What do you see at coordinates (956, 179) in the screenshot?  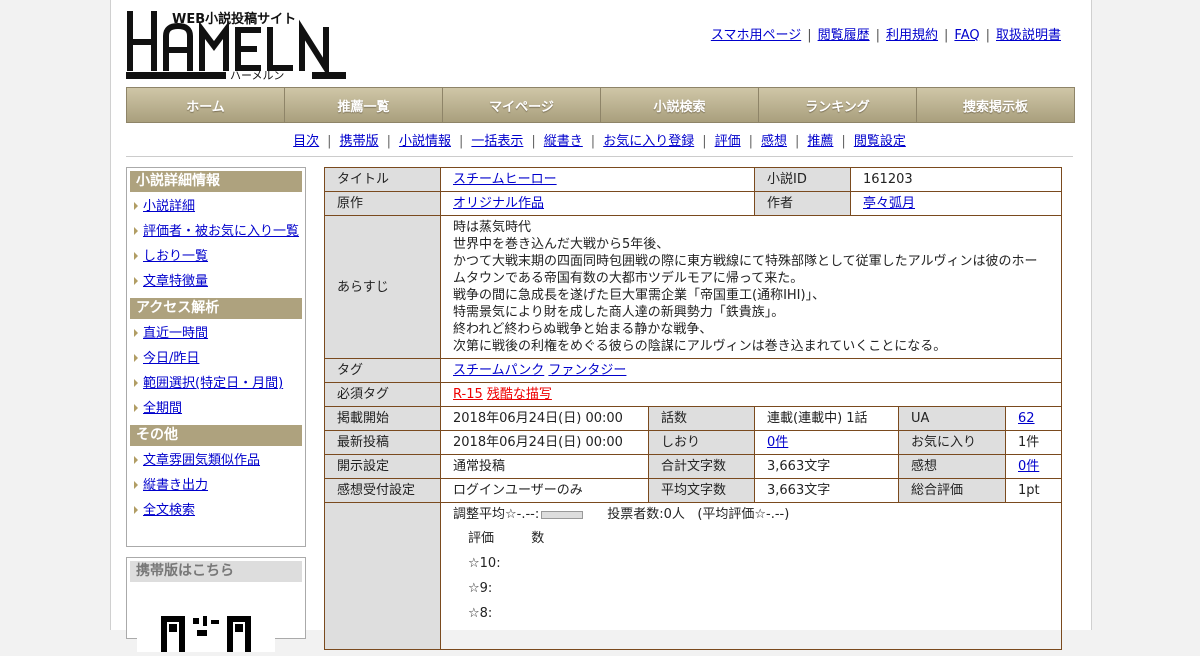 I see `novel-id-value: 161203` at bounding box center [956, 179].